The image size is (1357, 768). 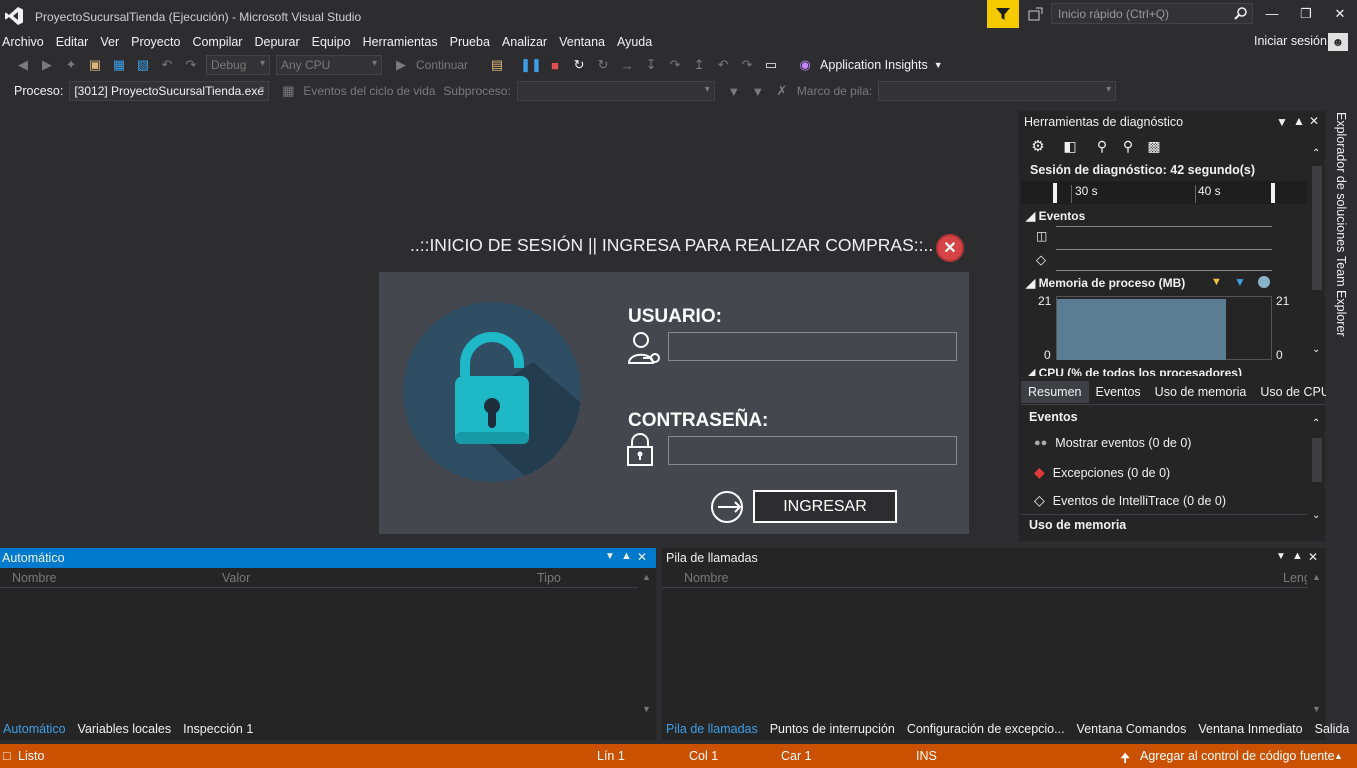 I want to click on minimize-icon: —, so click(x=1272, y=14).